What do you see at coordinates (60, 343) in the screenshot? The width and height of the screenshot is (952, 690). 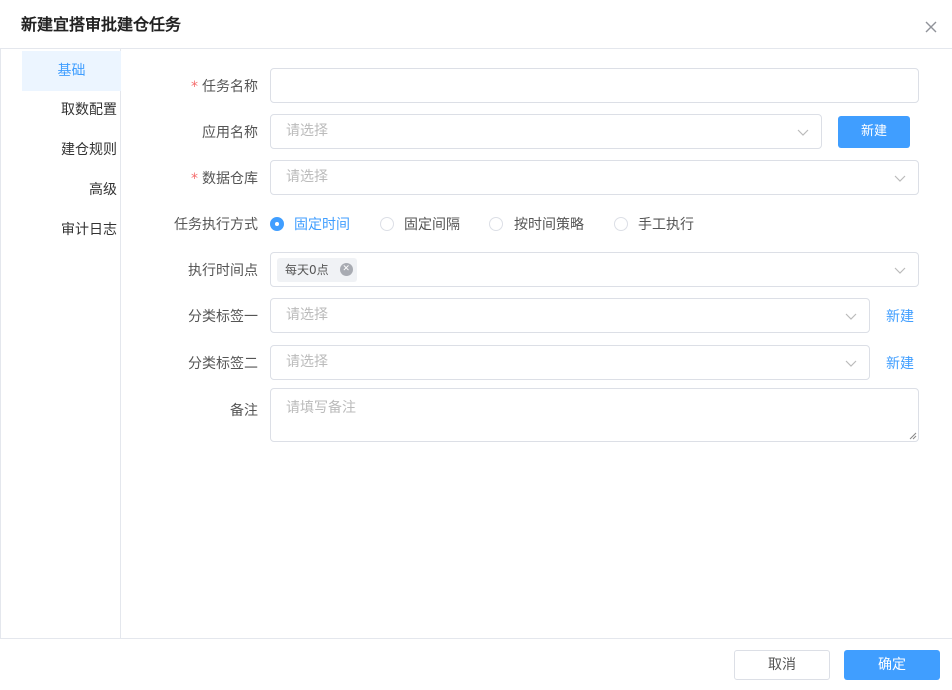 I see `sidebar-nav: 基础 取数配置 建仓规则 高级 审计日志` at bounding box center [60, 343].